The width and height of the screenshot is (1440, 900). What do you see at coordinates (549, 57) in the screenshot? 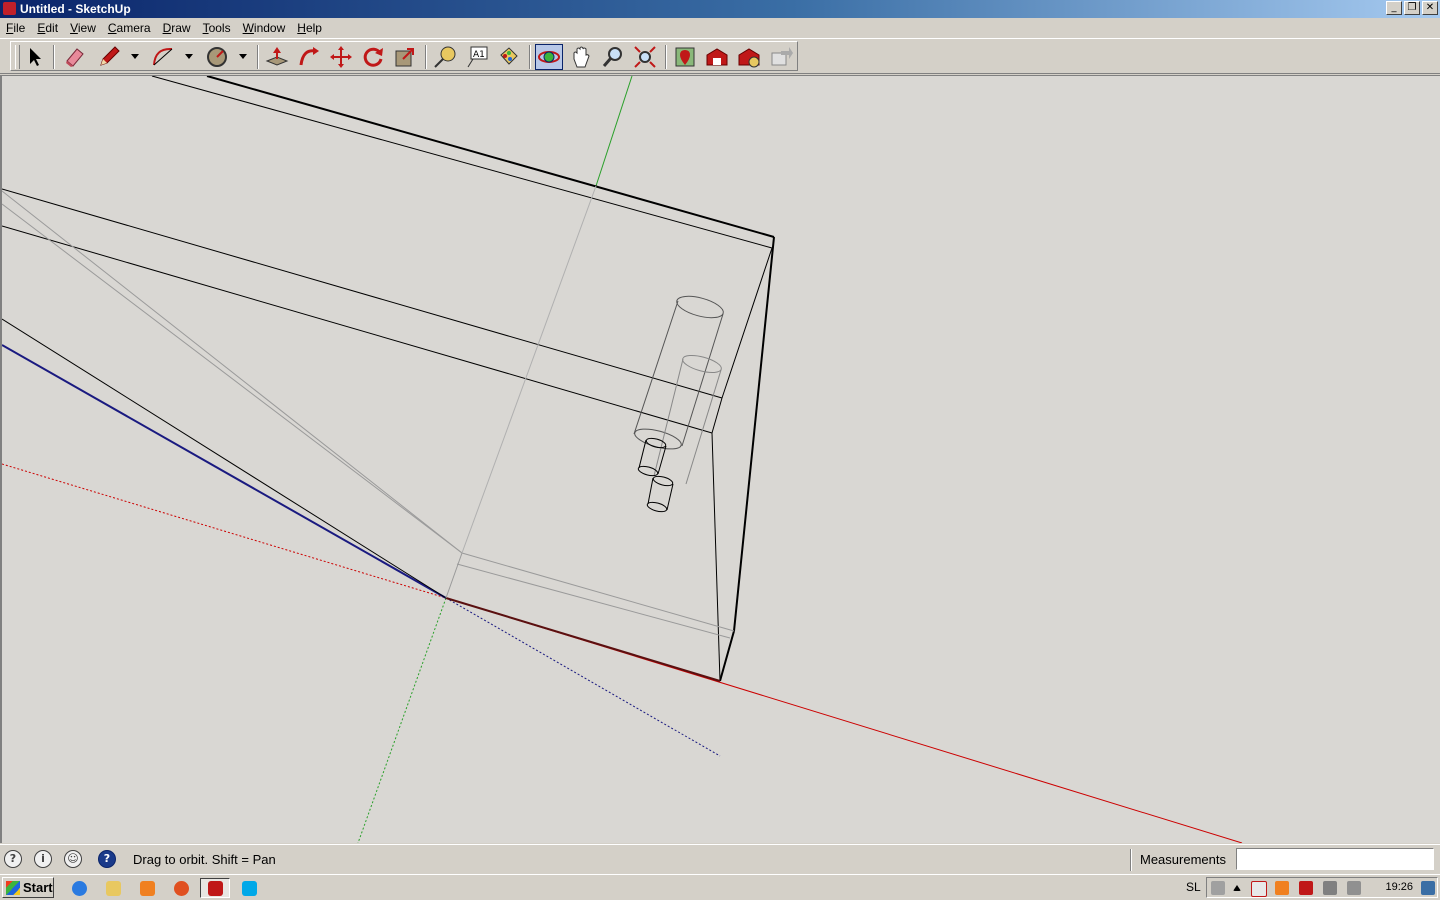
I see `orbit-tool-icon` at bounding box center [549, 57].